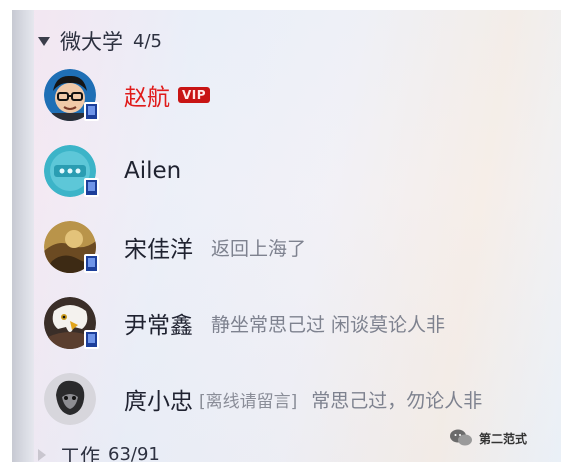 Image resolution: width=561 pixels, height=462 pixels. I want to click on contact-name: 赵航, so click(147, 98).